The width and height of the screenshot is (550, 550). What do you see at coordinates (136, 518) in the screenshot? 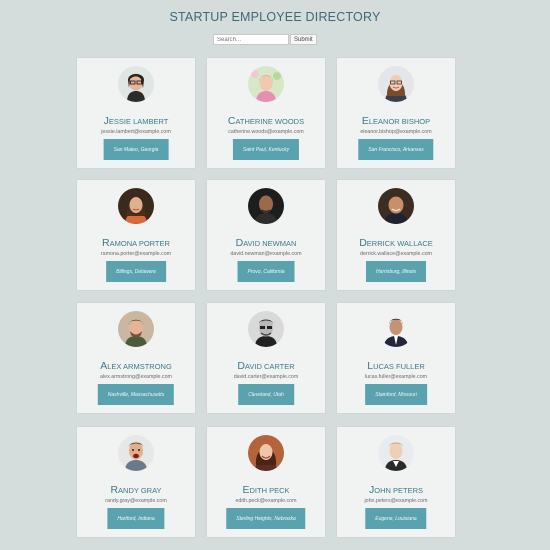
I see `employee-location: Hartford, Indiana` at bounding box center [136, 518].